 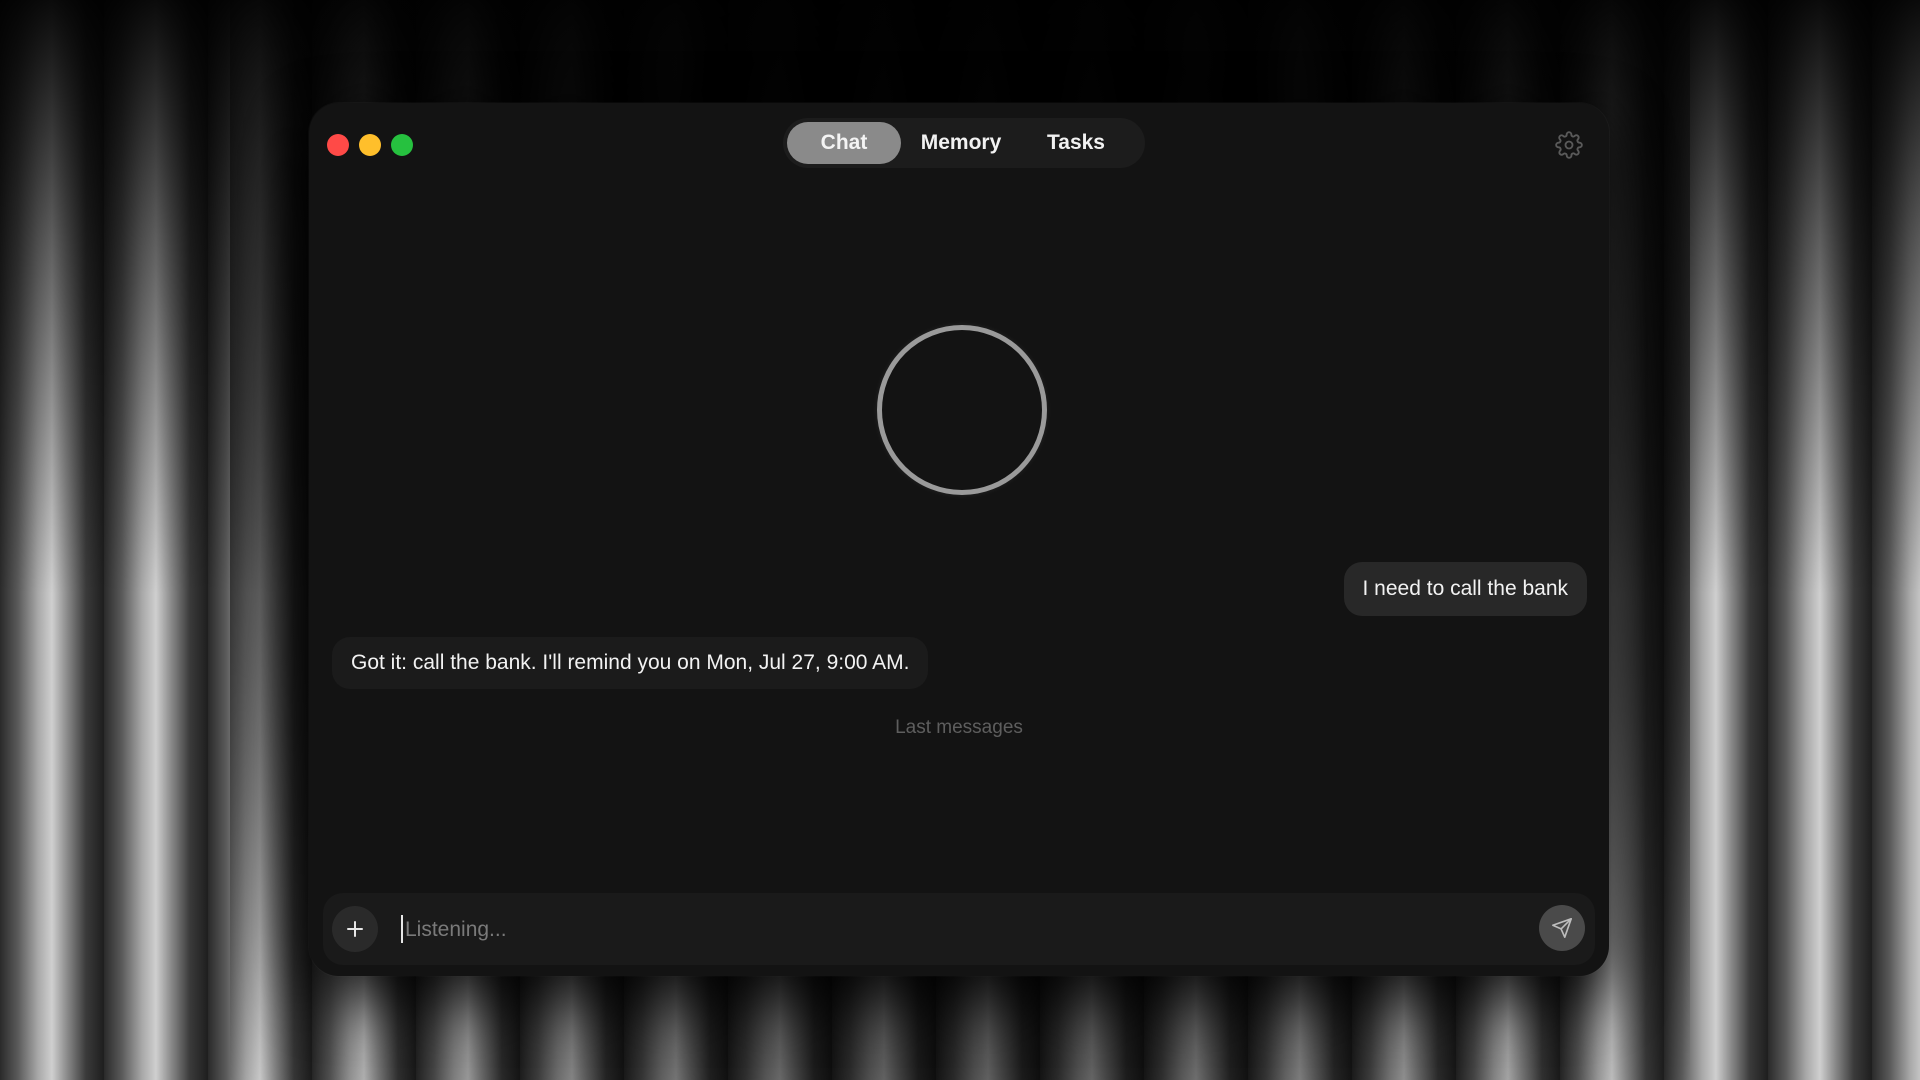 I want to click on send-button, so click(x=1562, y=928).